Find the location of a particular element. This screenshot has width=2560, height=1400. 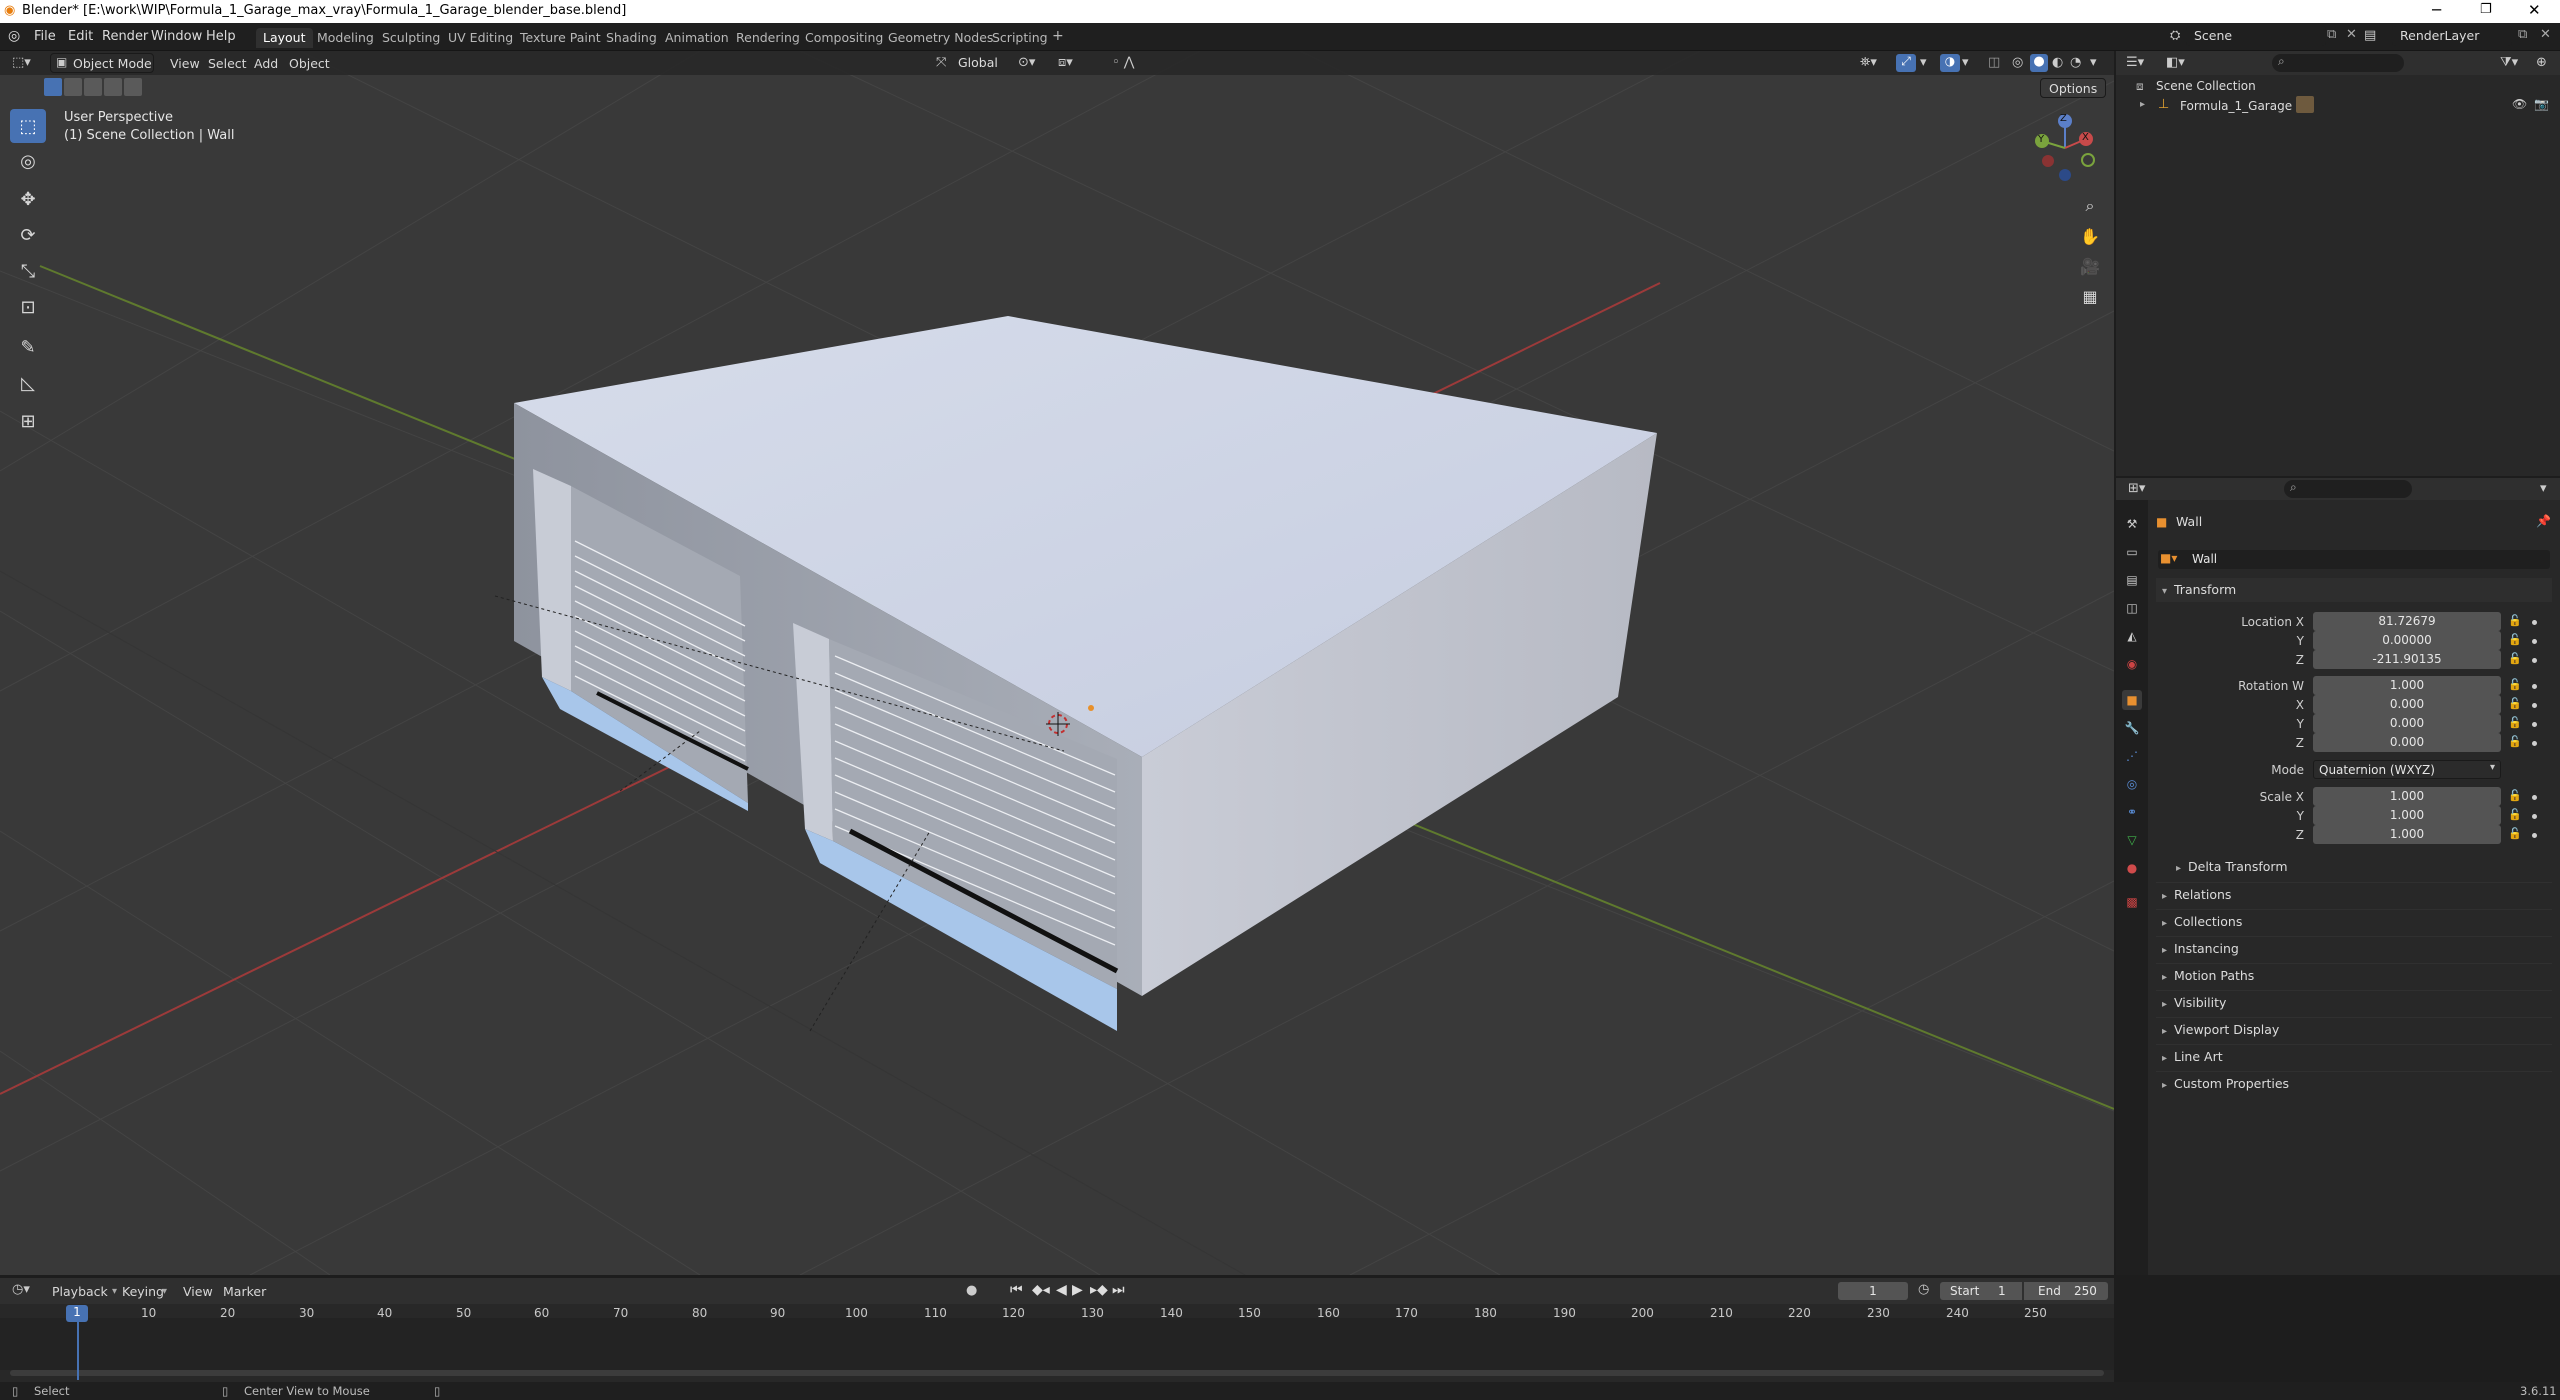

properties-options-icon: ▾ is located at coordinates (2543, 488).